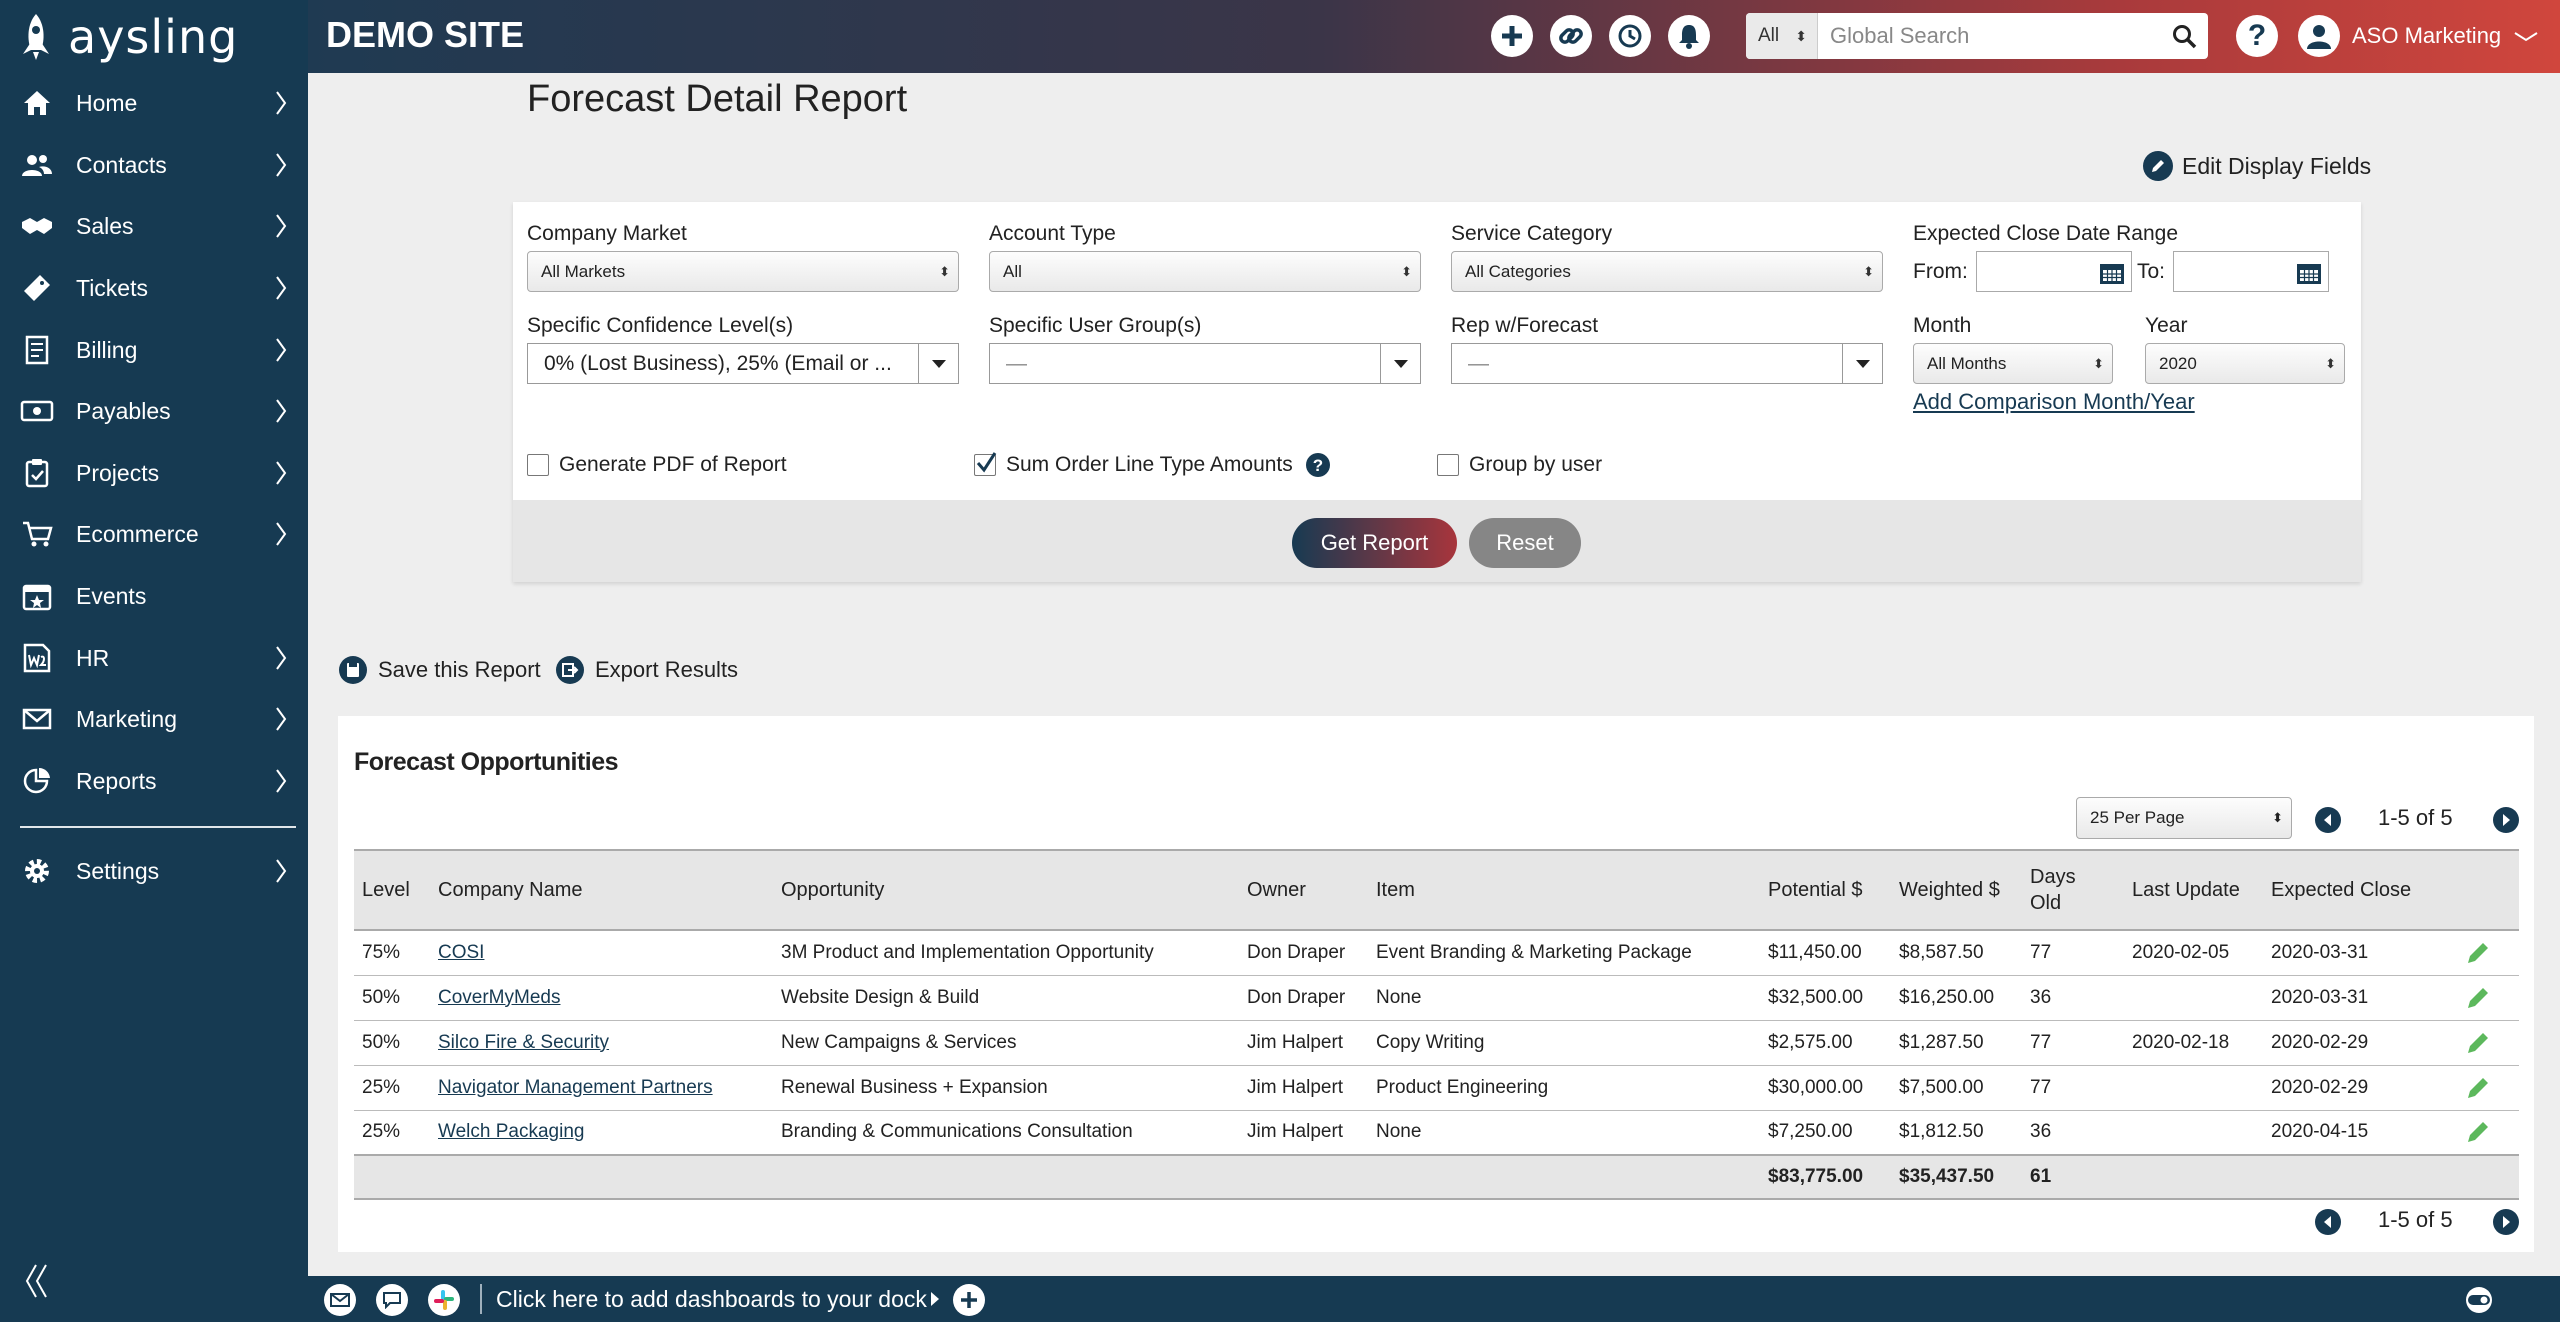 Image resolution: width=2560 pixels, height=1322 pixels. I want to click on contacts-icon, so click(37, 165).